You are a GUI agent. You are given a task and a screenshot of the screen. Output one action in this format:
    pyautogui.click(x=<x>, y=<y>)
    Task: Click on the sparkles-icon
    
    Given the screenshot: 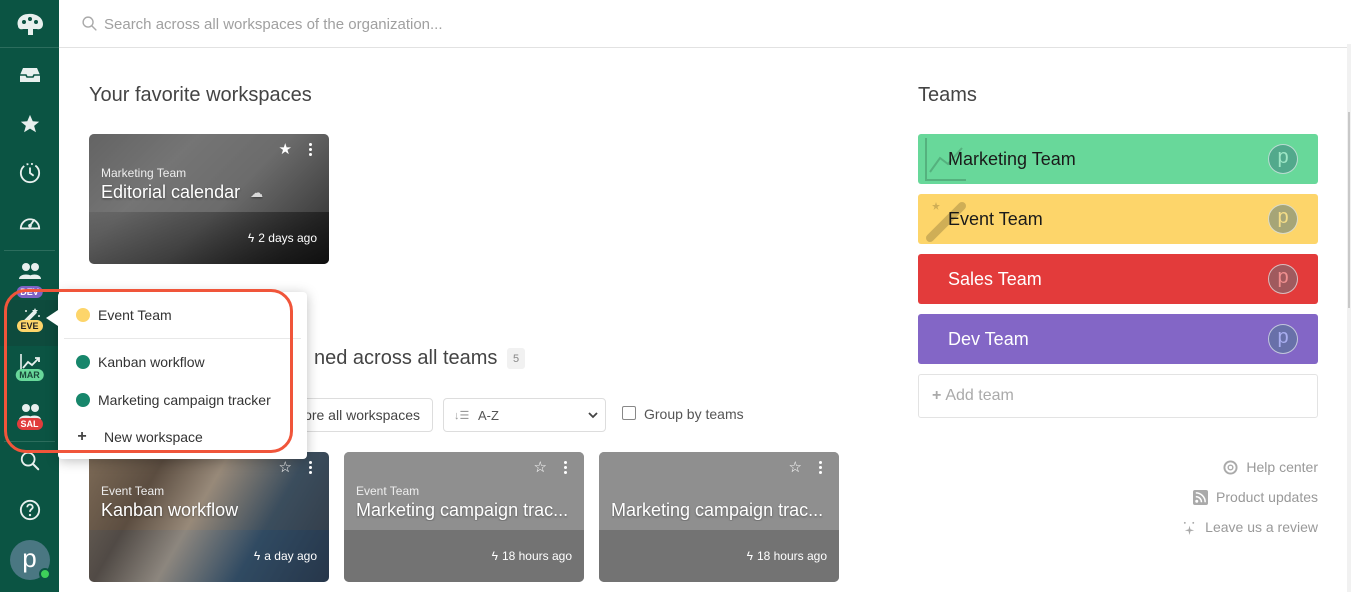 What is the action you would take?
    pyautogui.click(x=1189, y=527)
    